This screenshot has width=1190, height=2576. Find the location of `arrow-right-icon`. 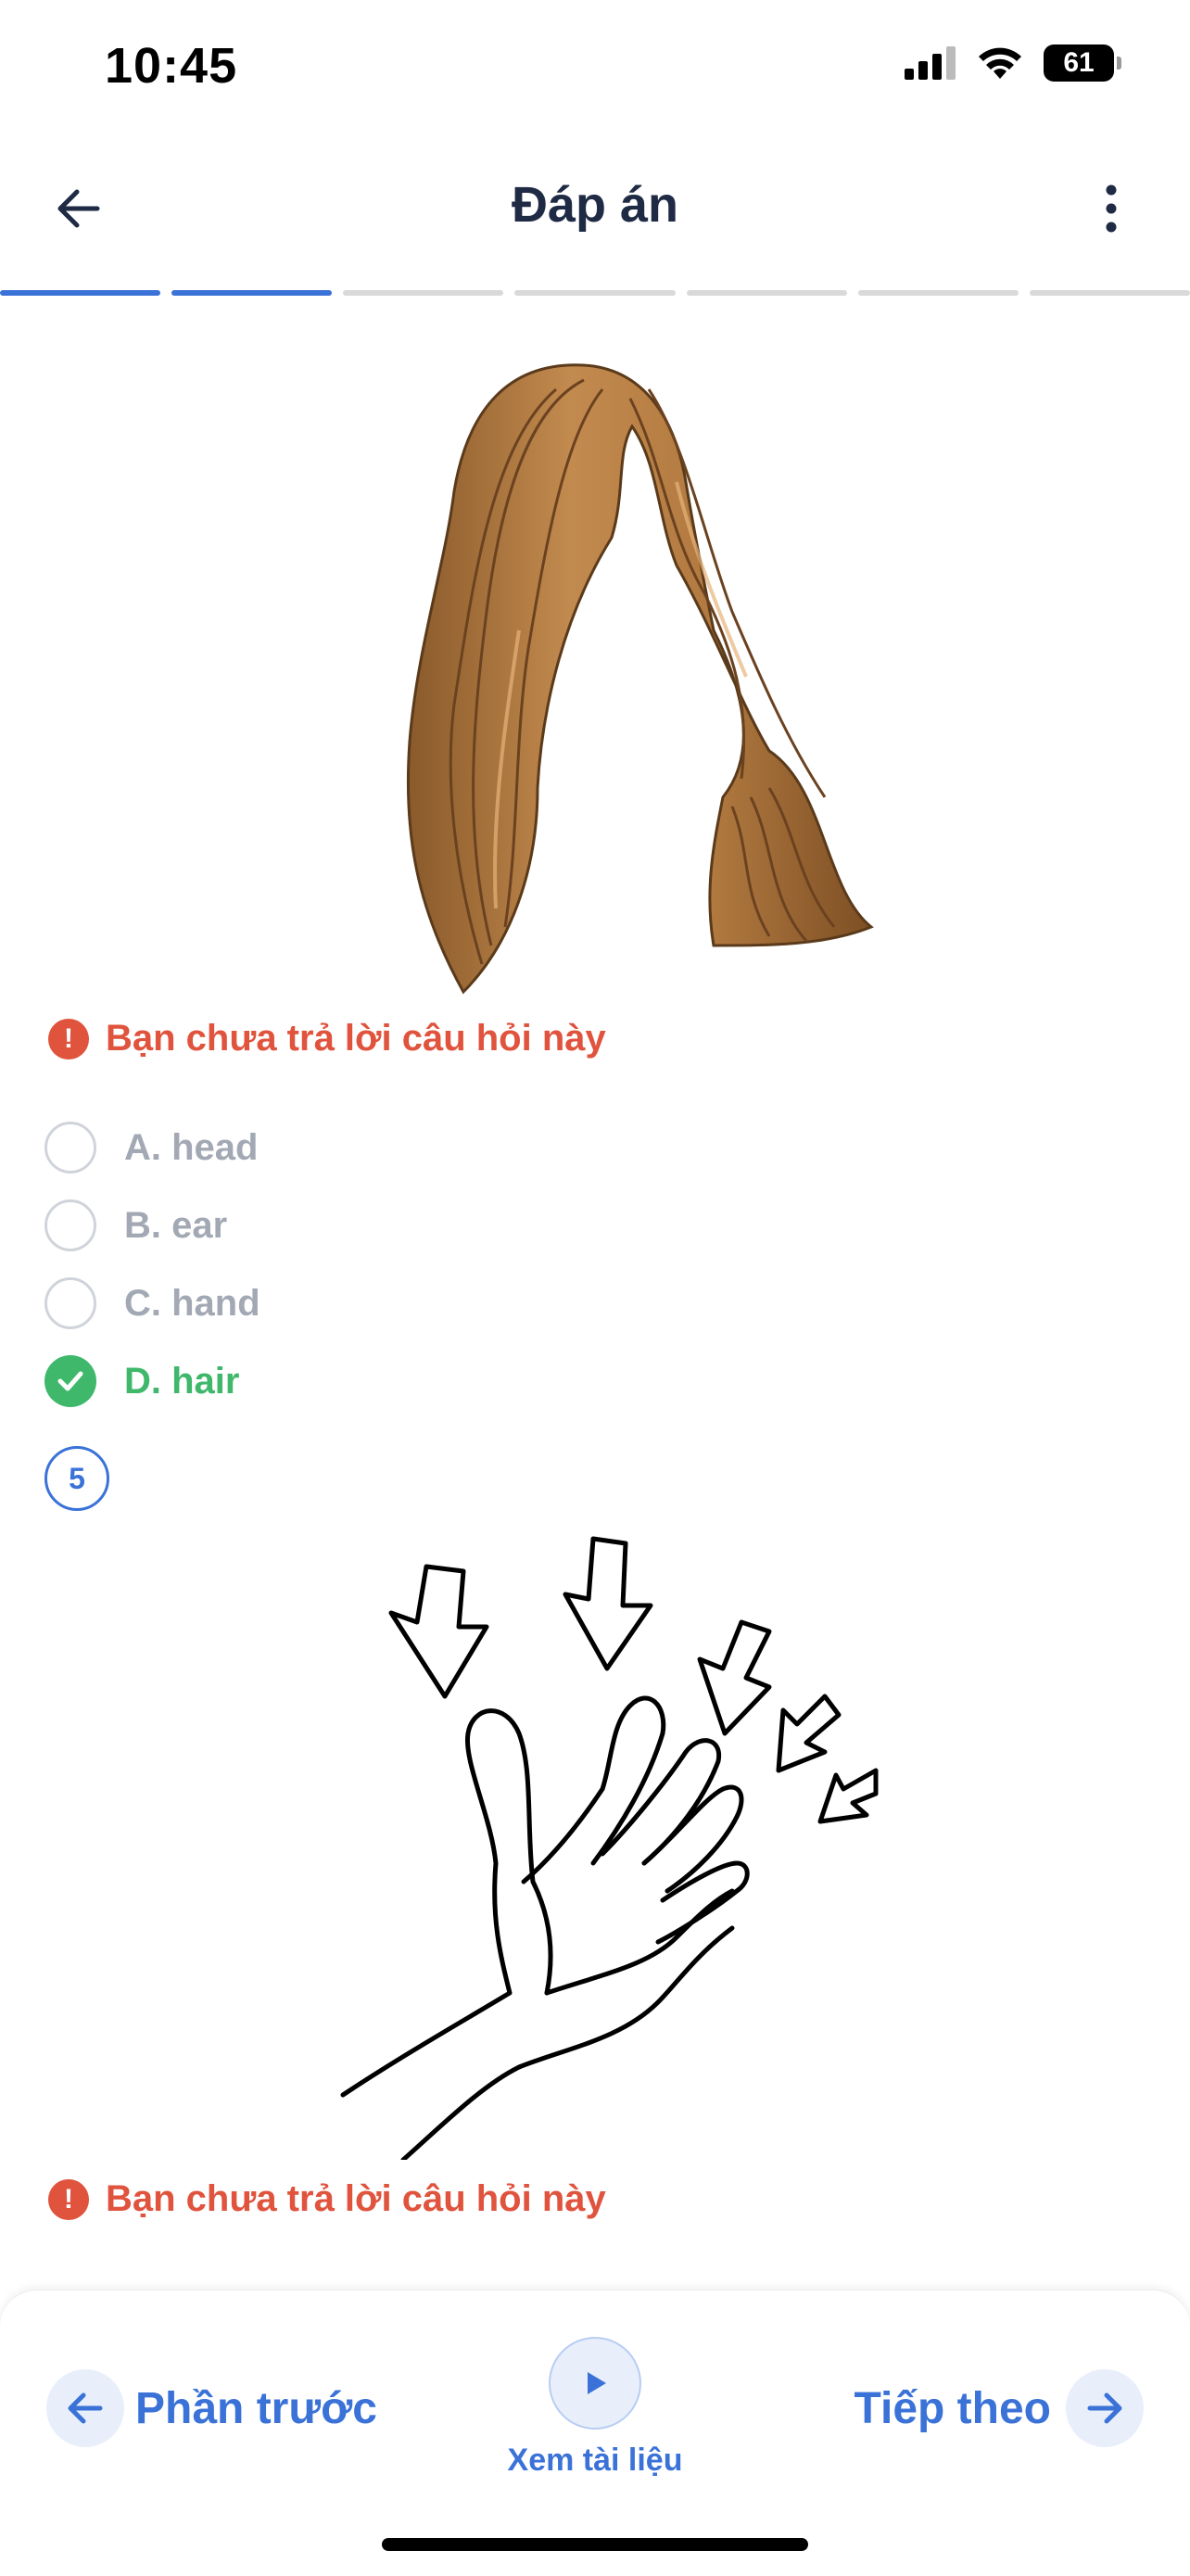

arrow-right-icon is located at coordinates (1105, 2408).